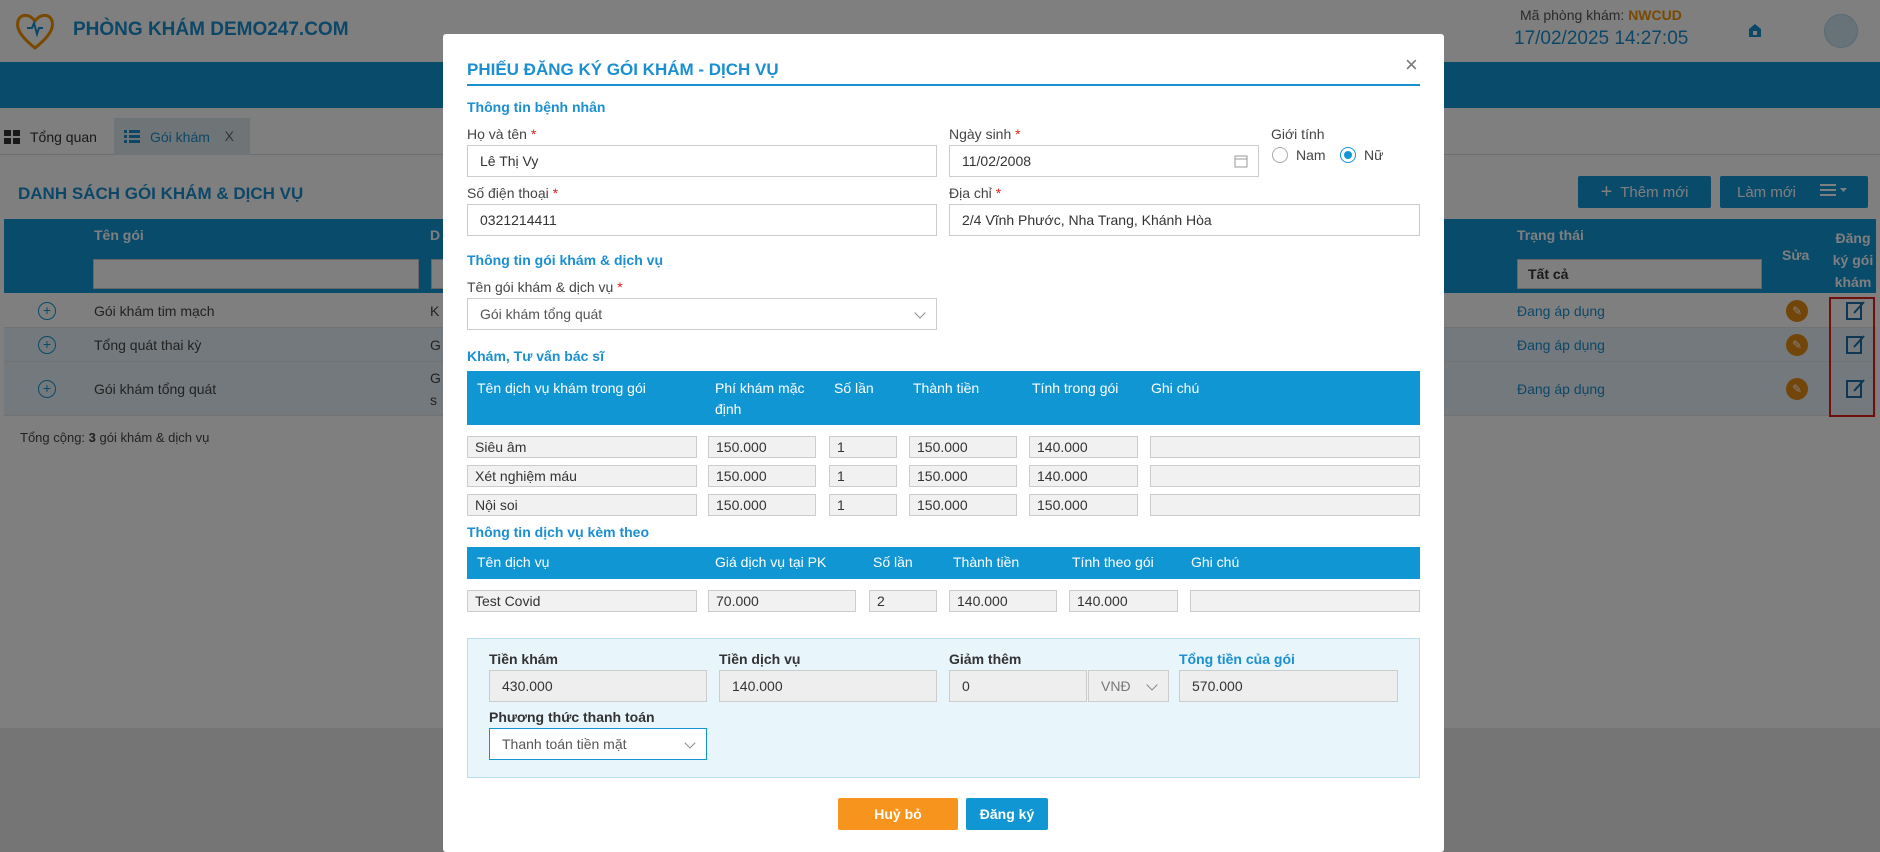 This screenshot has width=1880, height=852. Describe the element at coordinates (1104, 161) in the screenshot. I see `dob-input: 11/02/2008` at that location.